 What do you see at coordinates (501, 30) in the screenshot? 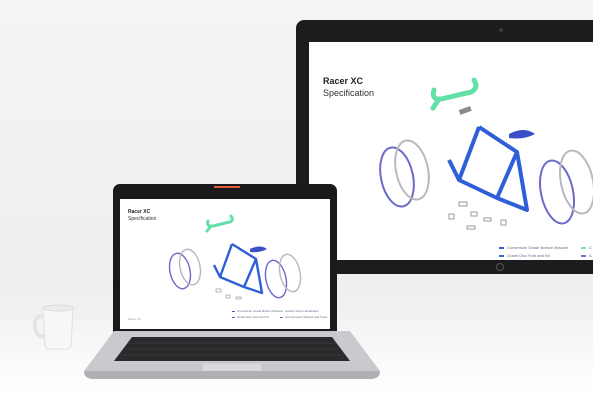
I see `monitor-camera` at bounding box center [501, 30].